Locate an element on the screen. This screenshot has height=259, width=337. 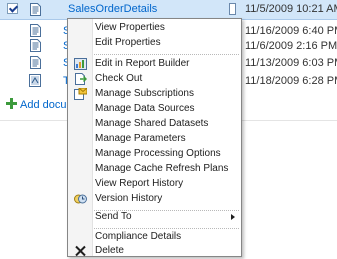
menu-item-manage-shared-datasets: Manage Shared Datasets is located at coordinates (154, 124).